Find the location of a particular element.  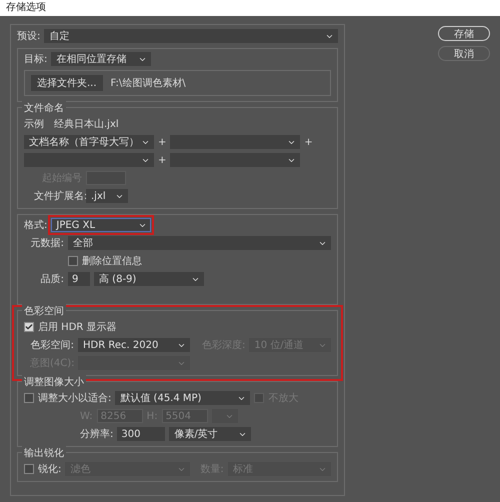

example-filename: 经典日本山.jxl is located at coordinates (86, 124).